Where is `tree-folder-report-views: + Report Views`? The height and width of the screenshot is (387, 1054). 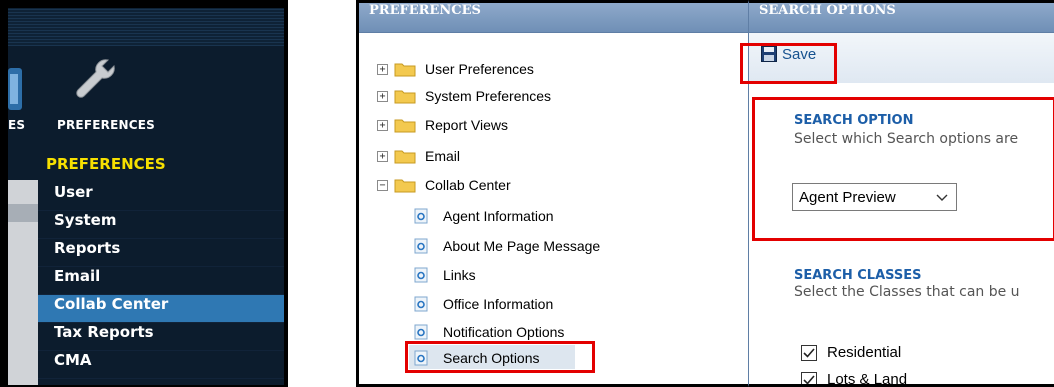 tree-folder-report-views: + Report Views is located at coordinates (442, 125).